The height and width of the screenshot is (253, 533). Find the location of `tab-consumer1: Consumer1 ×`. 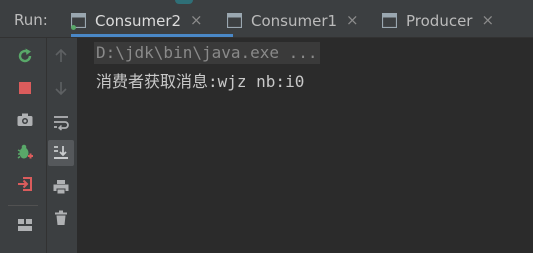

tab-consumer1: Consumer1 × is located at coordinates (302, 20).